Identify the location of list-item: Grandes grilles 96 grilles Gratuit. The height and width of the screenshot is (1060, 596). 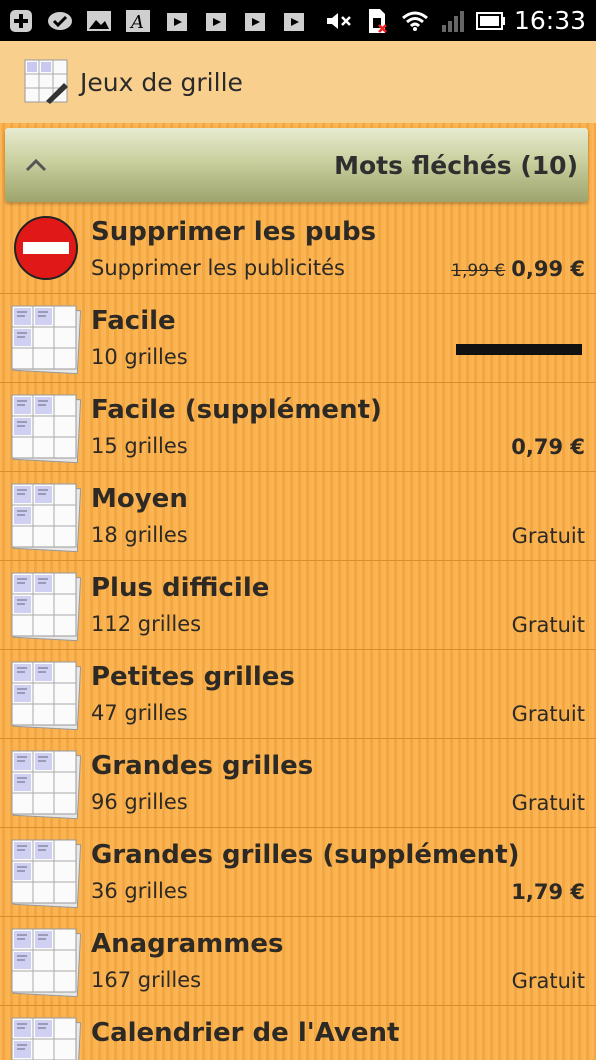
(298, 783).